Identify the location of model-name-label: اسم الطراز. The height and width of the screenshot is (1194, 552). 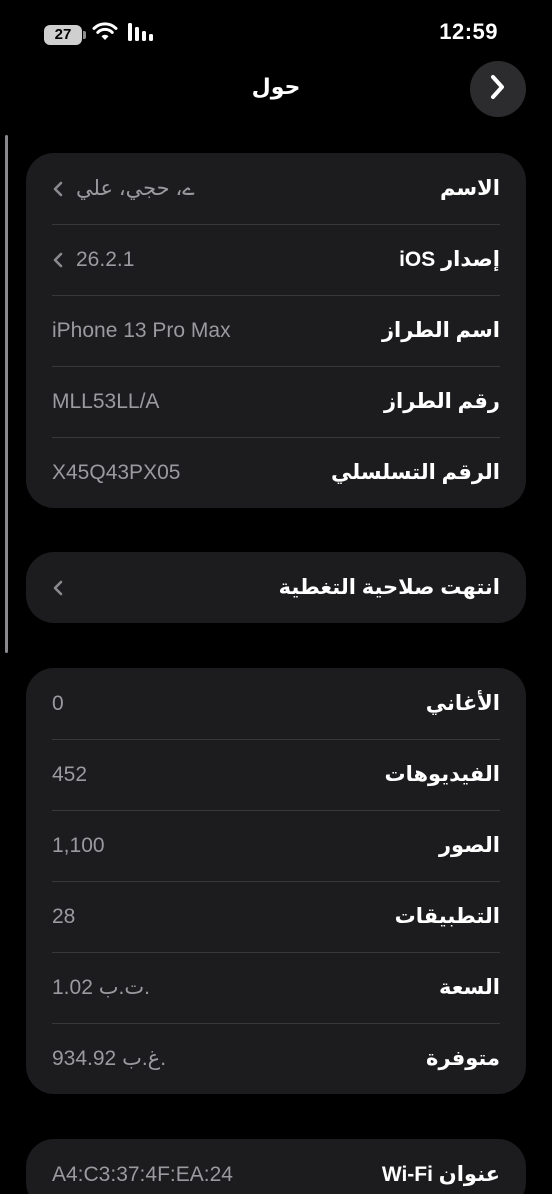
(440, 330).